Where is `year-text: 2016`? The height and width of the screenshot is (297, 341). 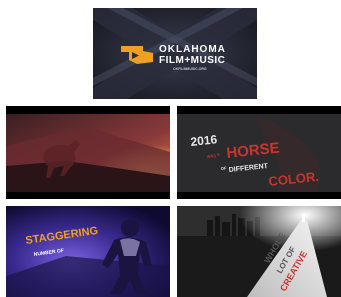 year-text: 2016 is located at coordinates (204, 140).